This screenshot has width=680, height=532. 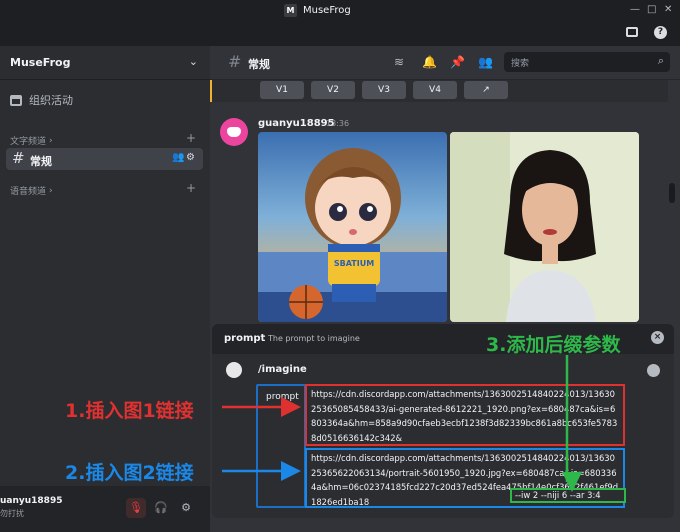 I want to click on text-category: 文字频道 ›, so click(x=31, y=141).